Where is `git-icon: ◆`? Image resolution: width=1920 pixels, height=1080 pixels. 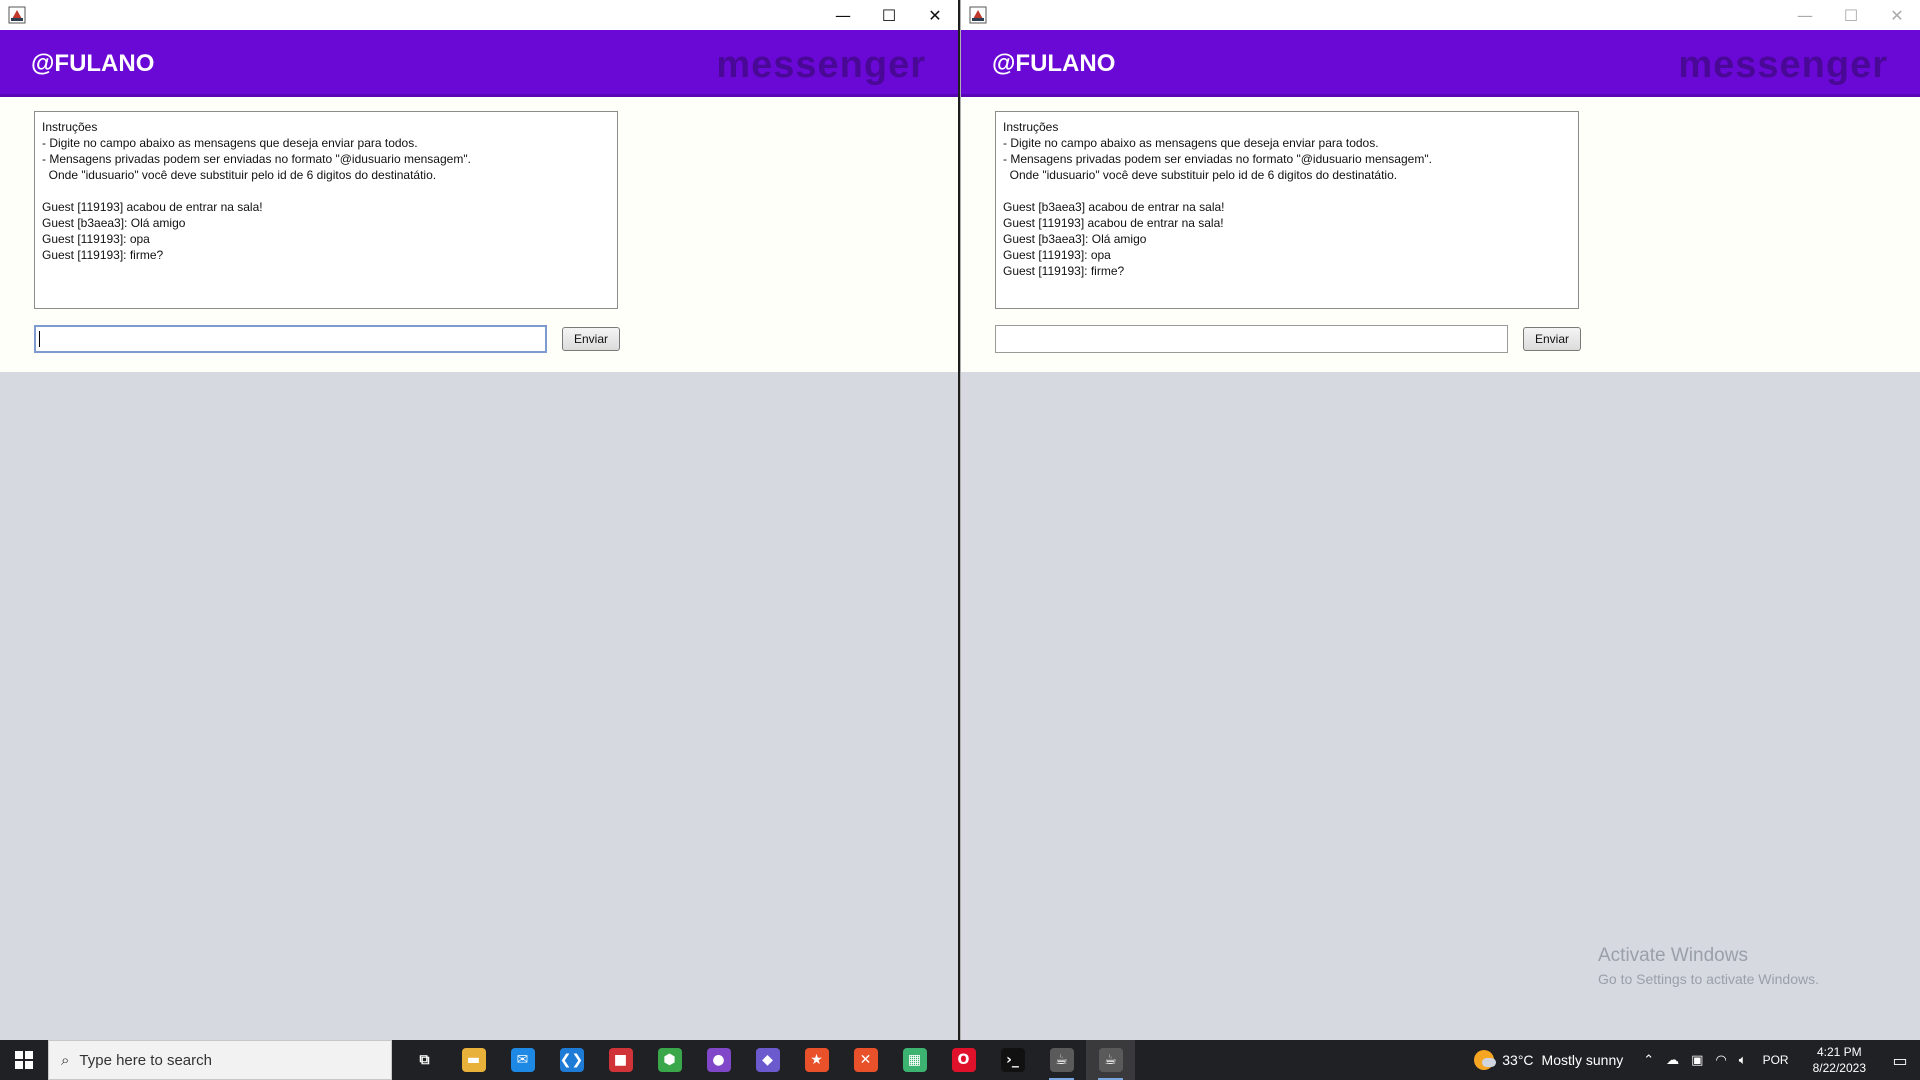 git-icon: ◆ is located at coordinates (767, 1060).